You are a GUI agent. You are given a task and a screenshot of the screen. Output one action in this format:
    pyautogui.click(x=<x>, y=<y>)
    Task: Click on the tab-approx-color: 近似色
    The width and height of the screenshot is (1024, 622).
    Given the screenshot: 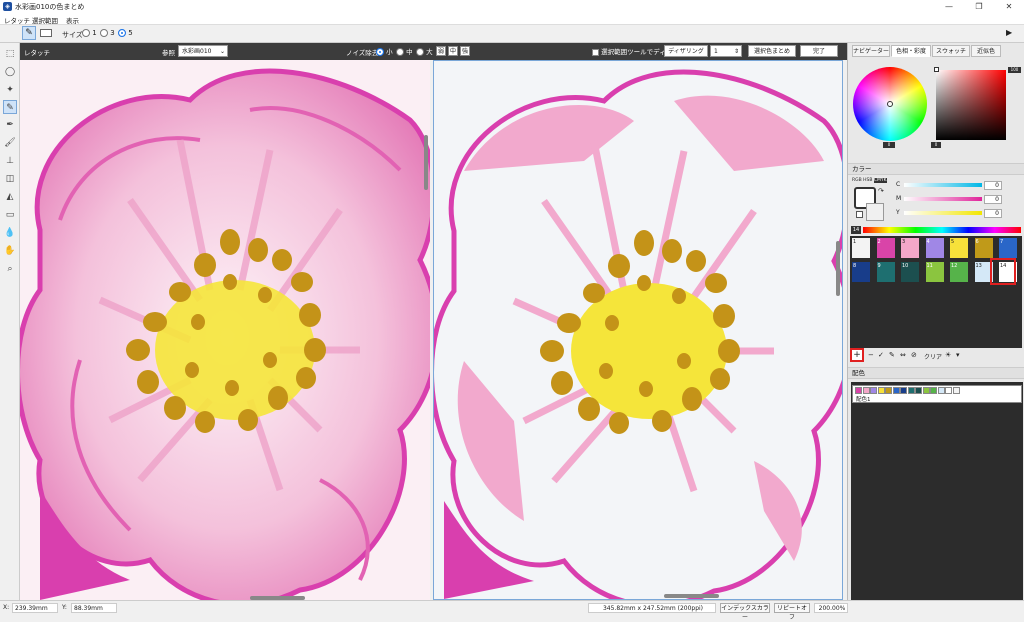 What is the action you would take?
    pyautogui.click(x=986, y=51)
    